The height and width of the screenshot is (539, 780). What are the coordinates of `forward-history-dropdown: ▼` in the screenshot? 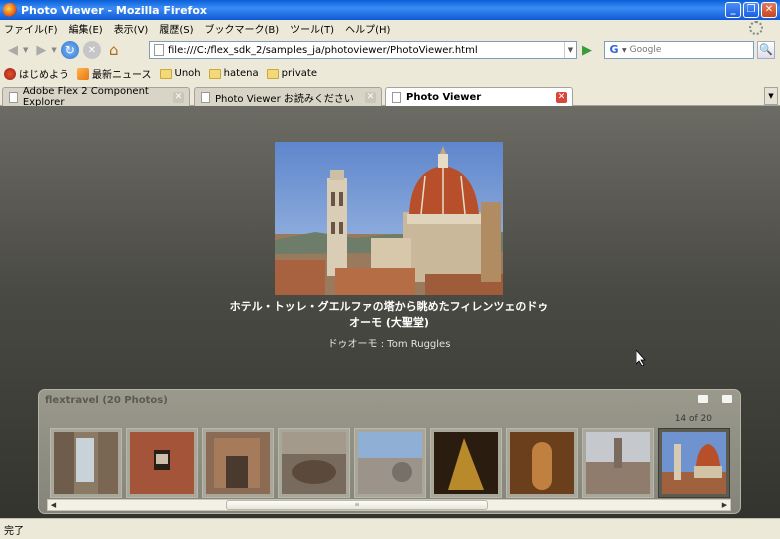 It's located at (53, 50).